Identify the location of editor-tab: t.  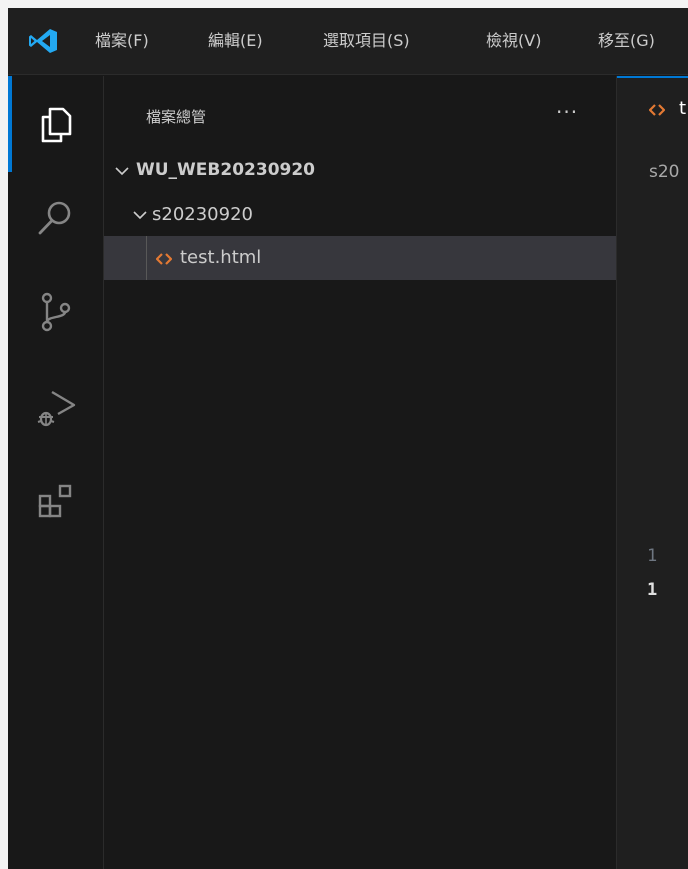
(652, 109).